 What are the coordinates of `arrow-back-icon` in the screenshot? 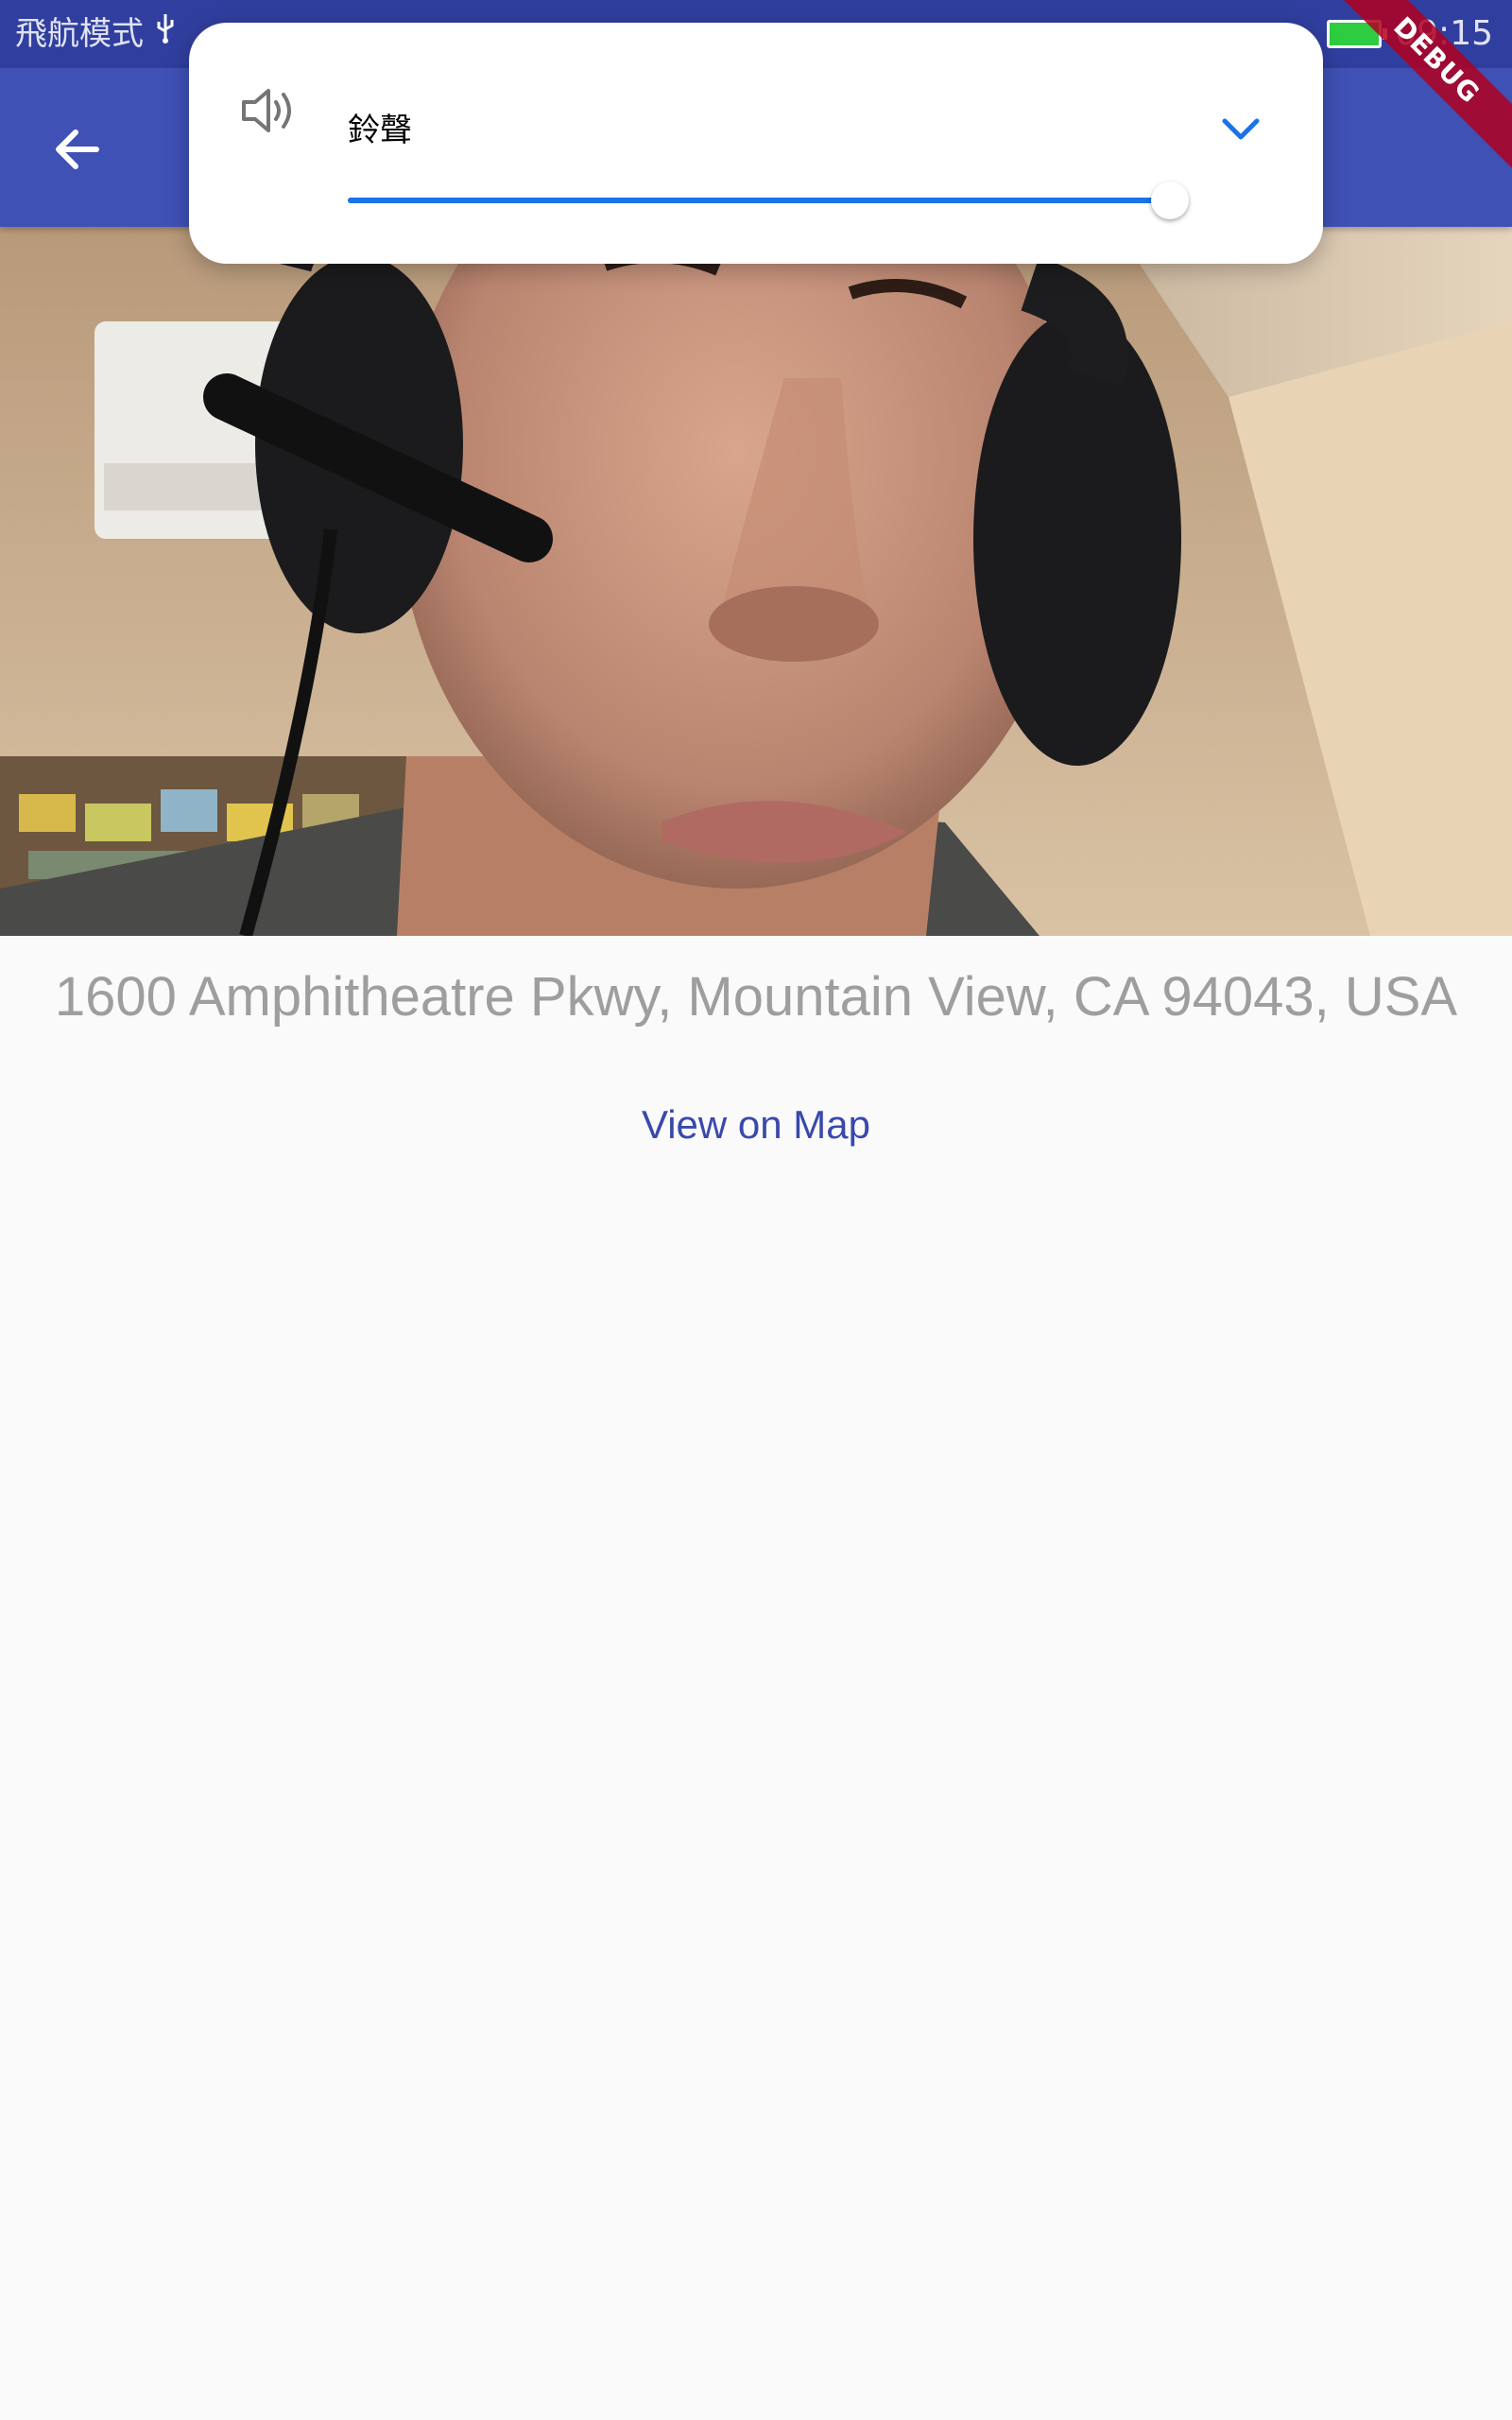 It's located at (77, 149).